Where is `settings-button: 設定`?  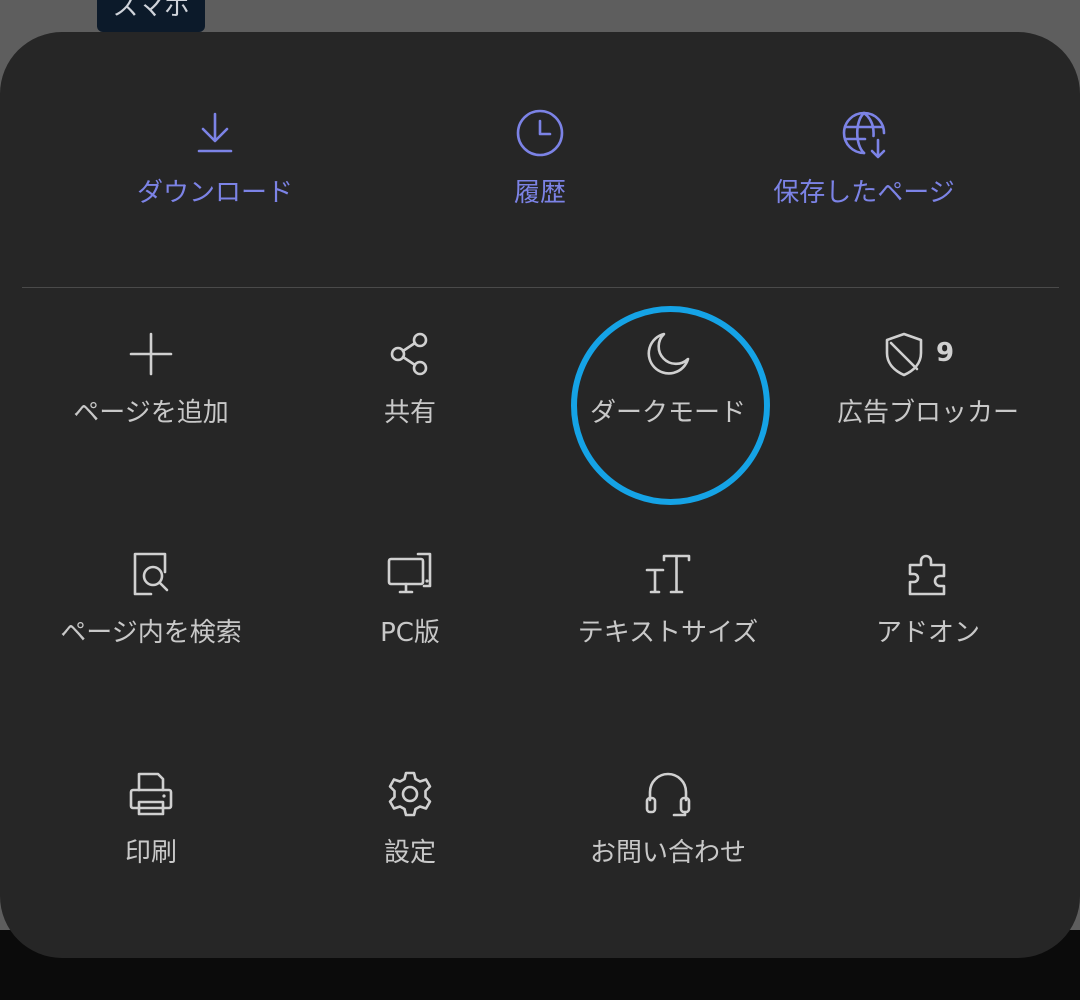 settings-button: 設定 is located at coordinates (410, 818).